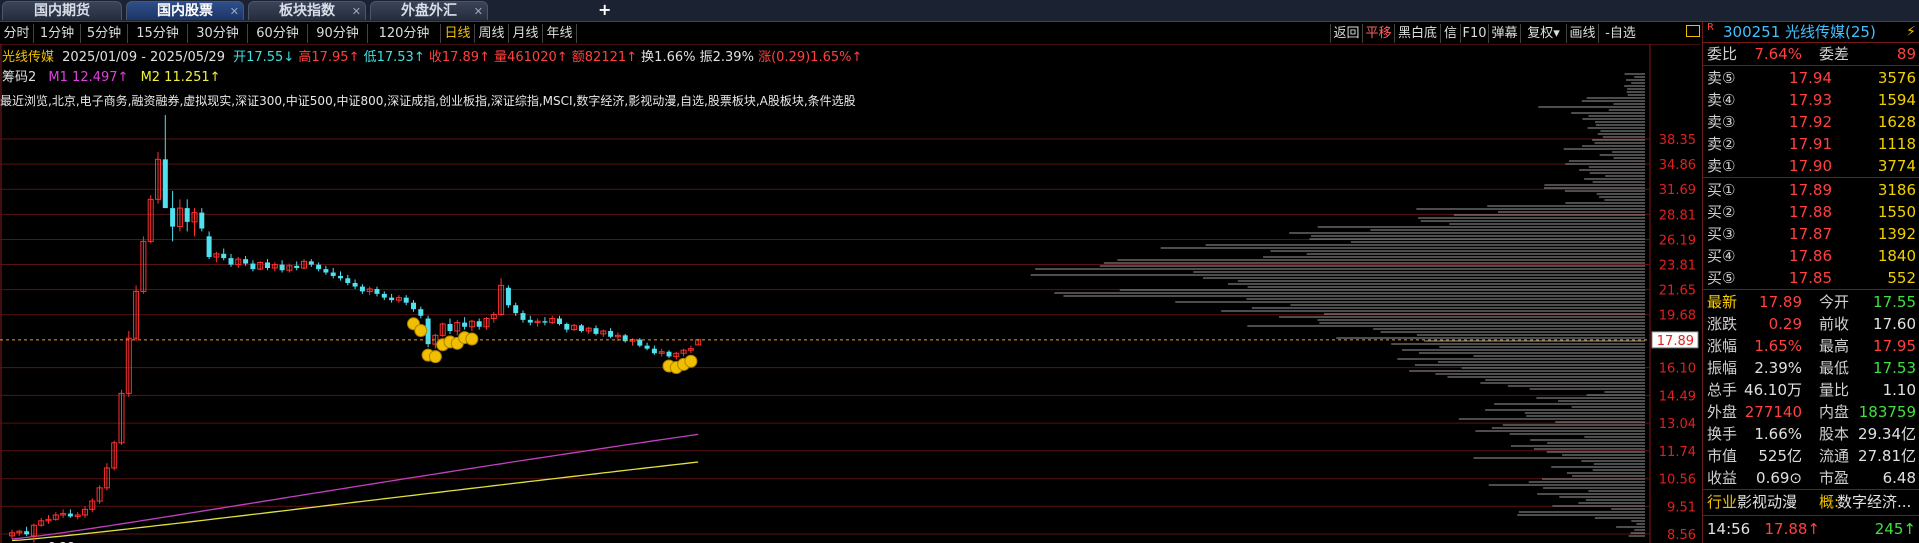  What do you see at coordinates (1677, 215) in the screenshot?
I see `price-tick-label: 28.81` at bounding box center [1677, 215].